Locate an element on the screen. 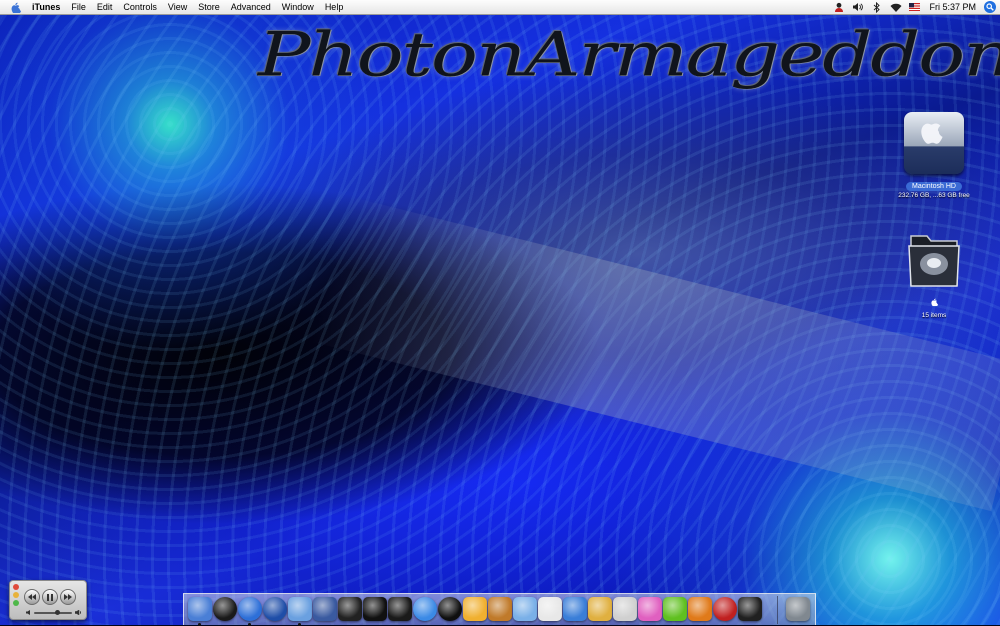 This screenshot has height=626, width=1000. spotlight-icon is located at coordinates (990, 7).